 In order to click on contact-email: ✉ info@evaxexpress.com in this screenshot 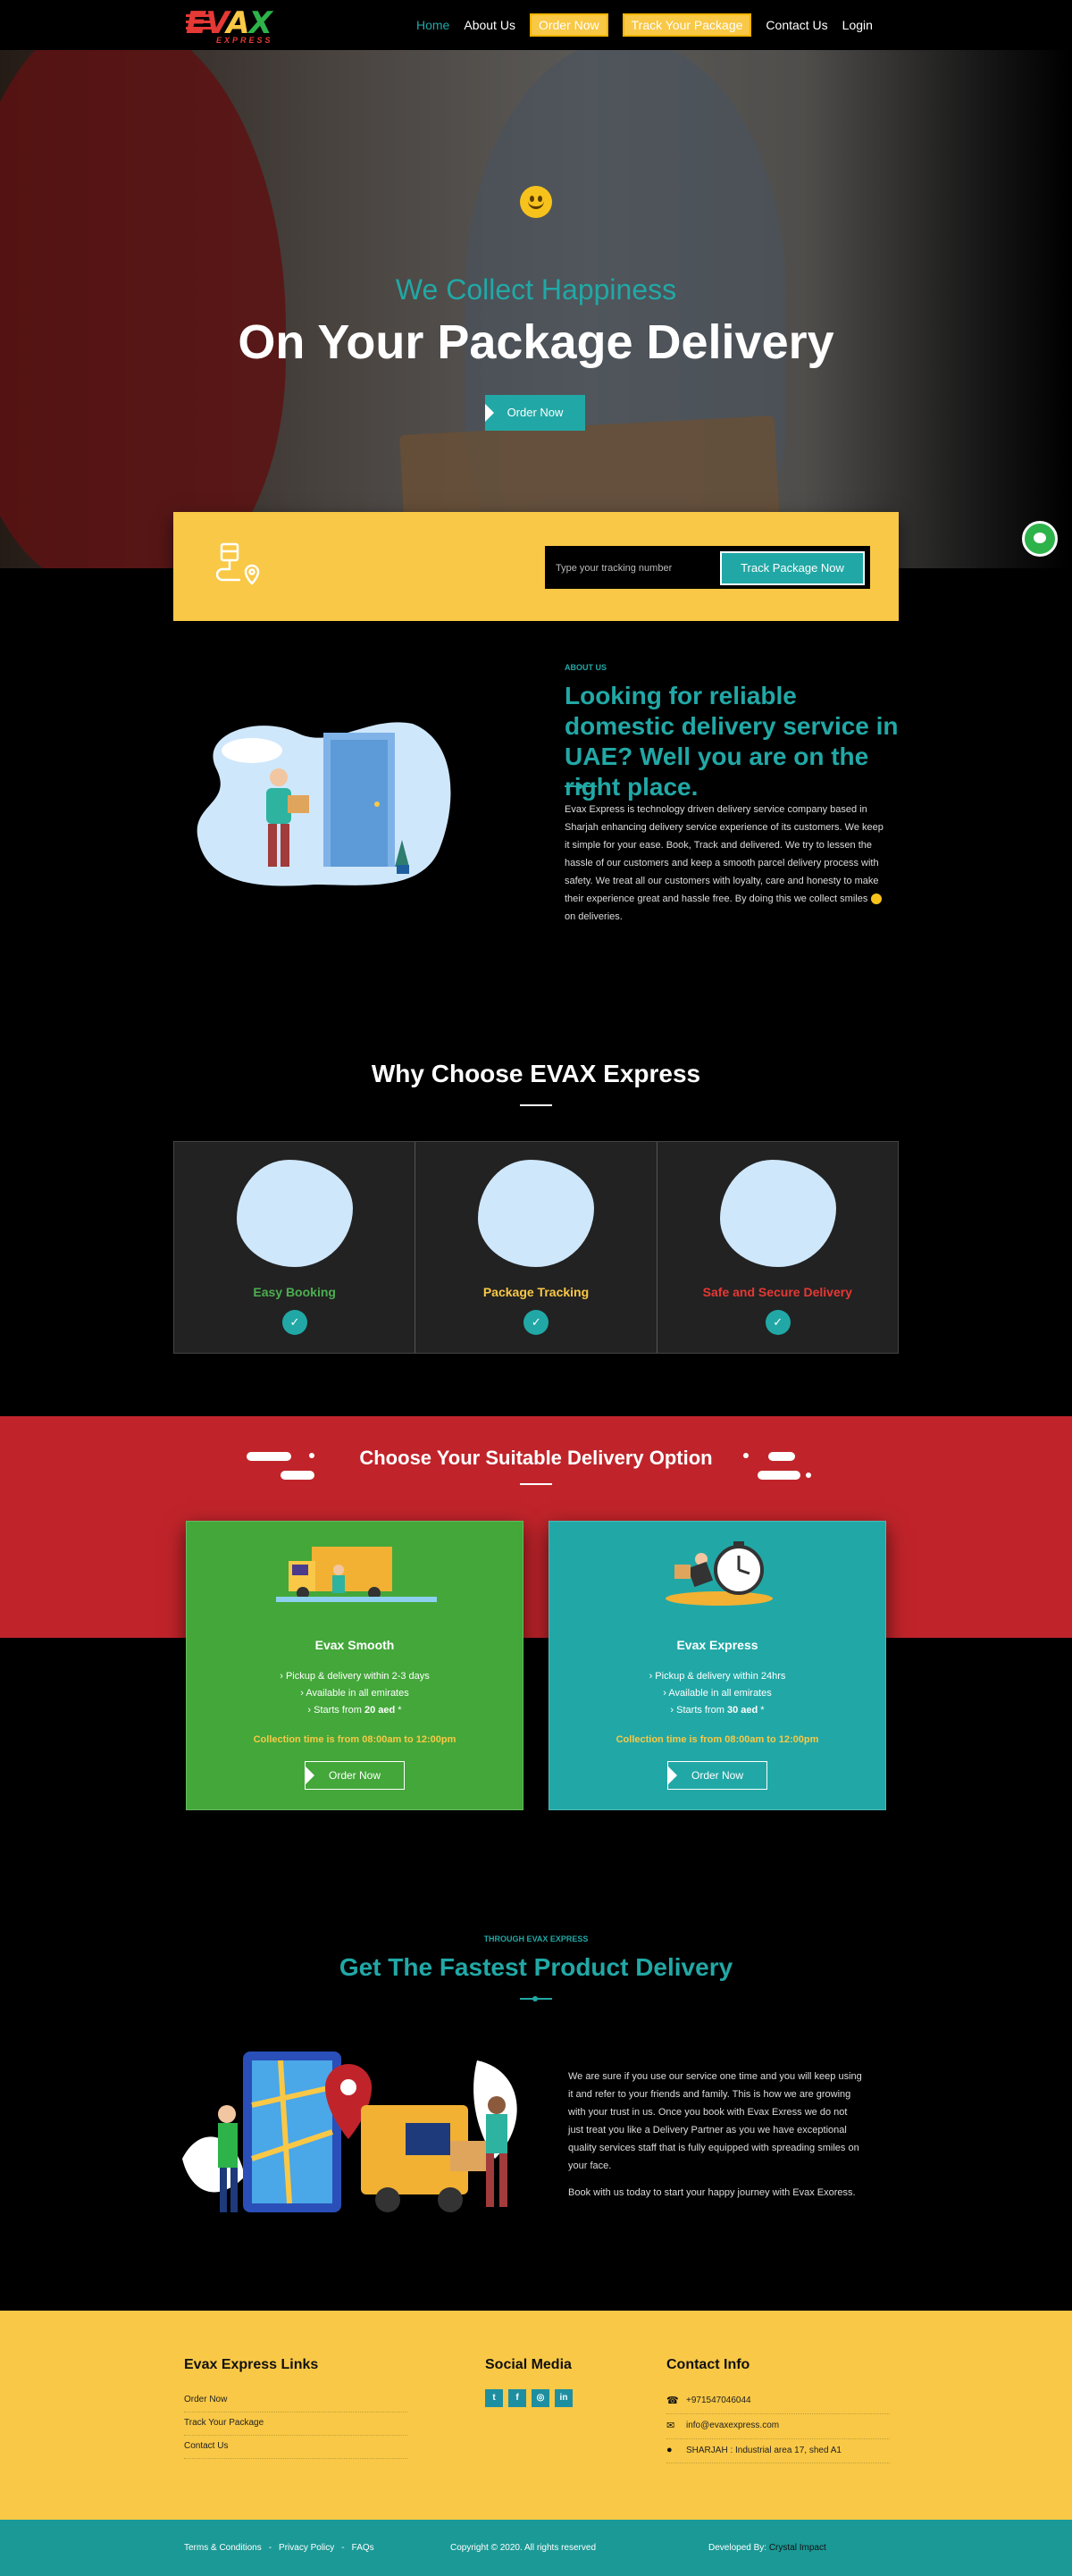, I will do `click(778, 2426)`.